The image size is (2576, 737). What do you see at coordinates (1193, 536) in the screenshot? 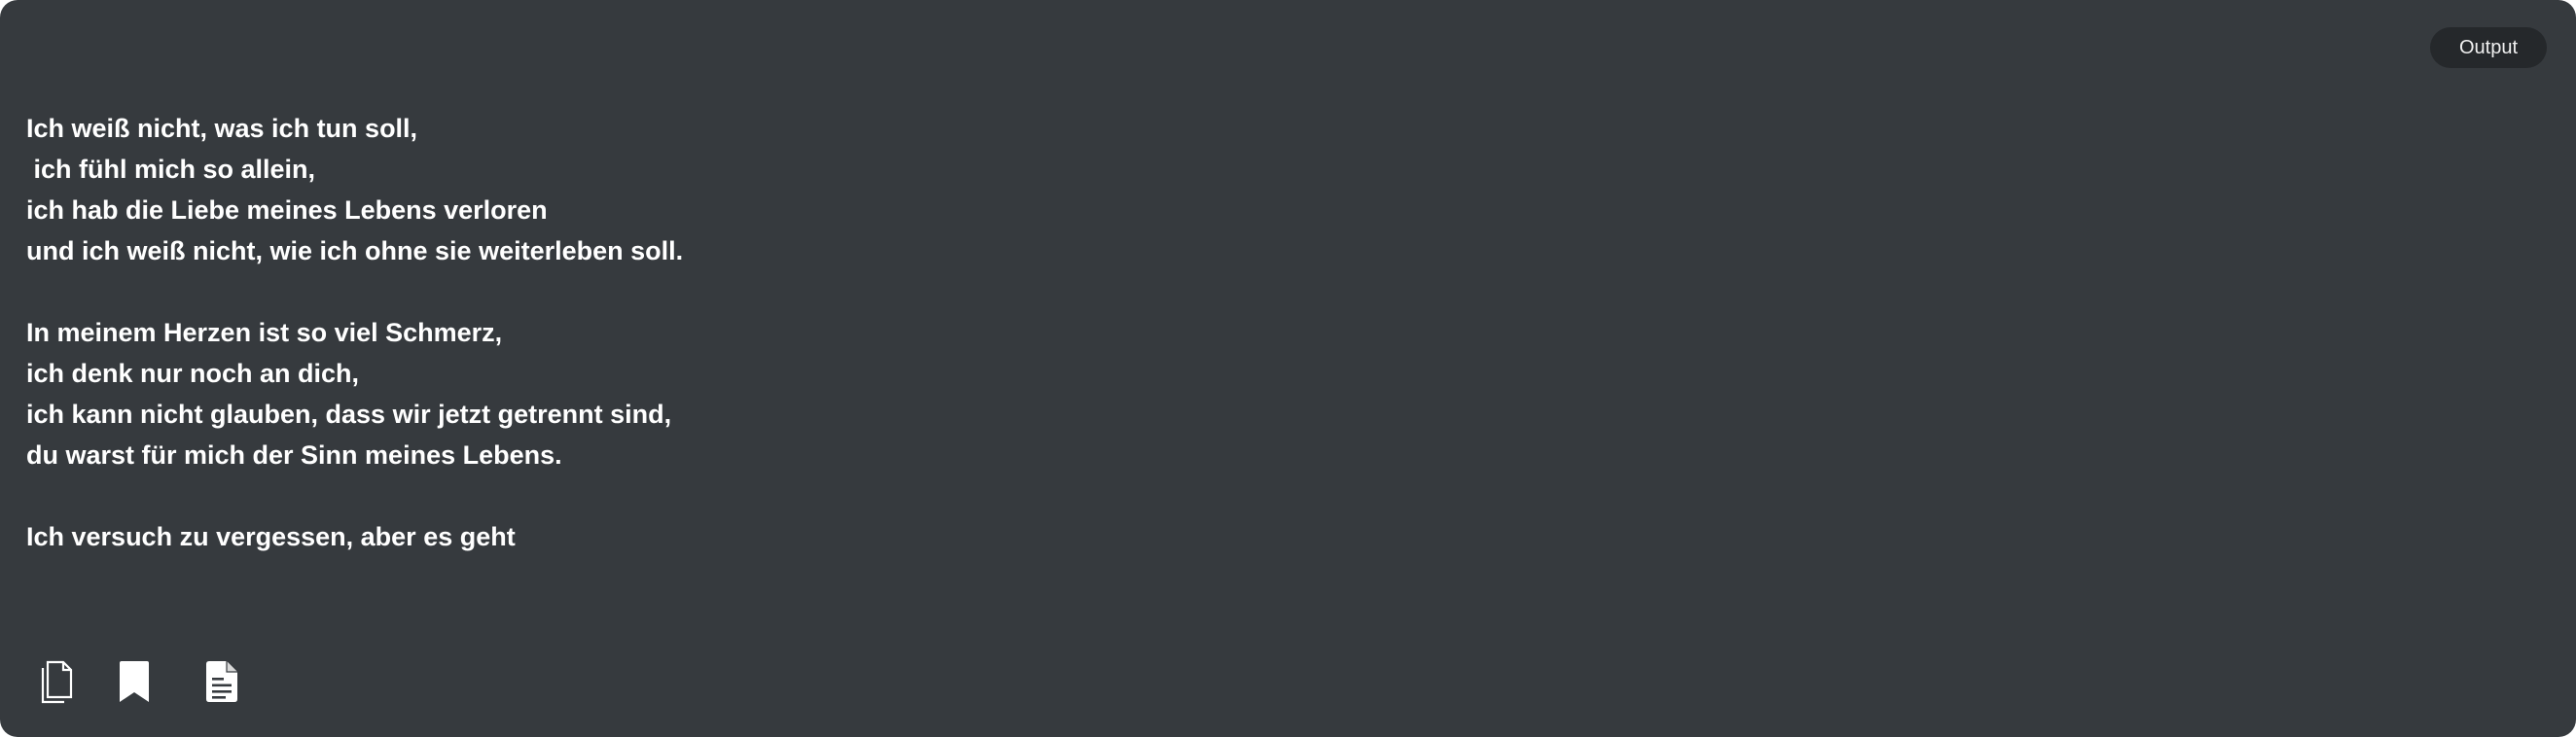
I see `stanza-3: Ich versuch zu vergessen, aber es geht` at bounding box center [1193, 536].